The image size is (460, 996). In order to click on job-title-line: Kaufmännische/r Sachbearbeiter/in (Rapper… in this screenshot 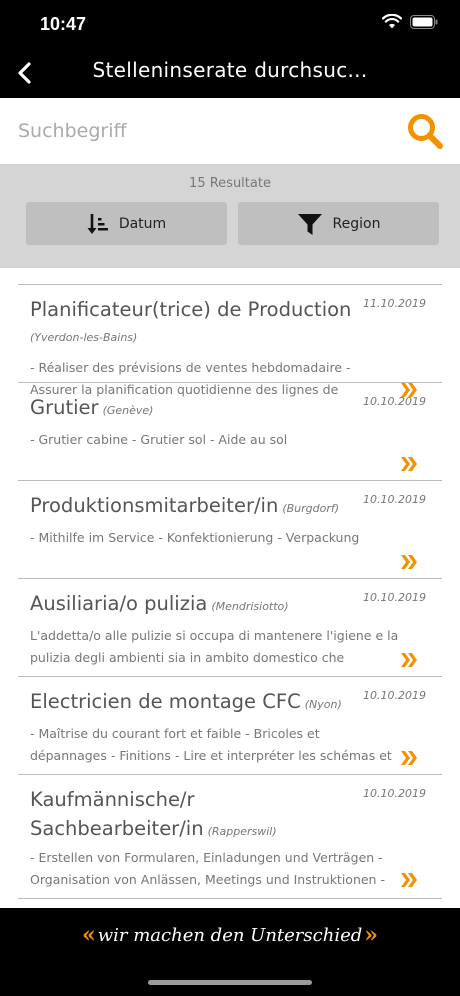, I will do `click(180, 815)`.